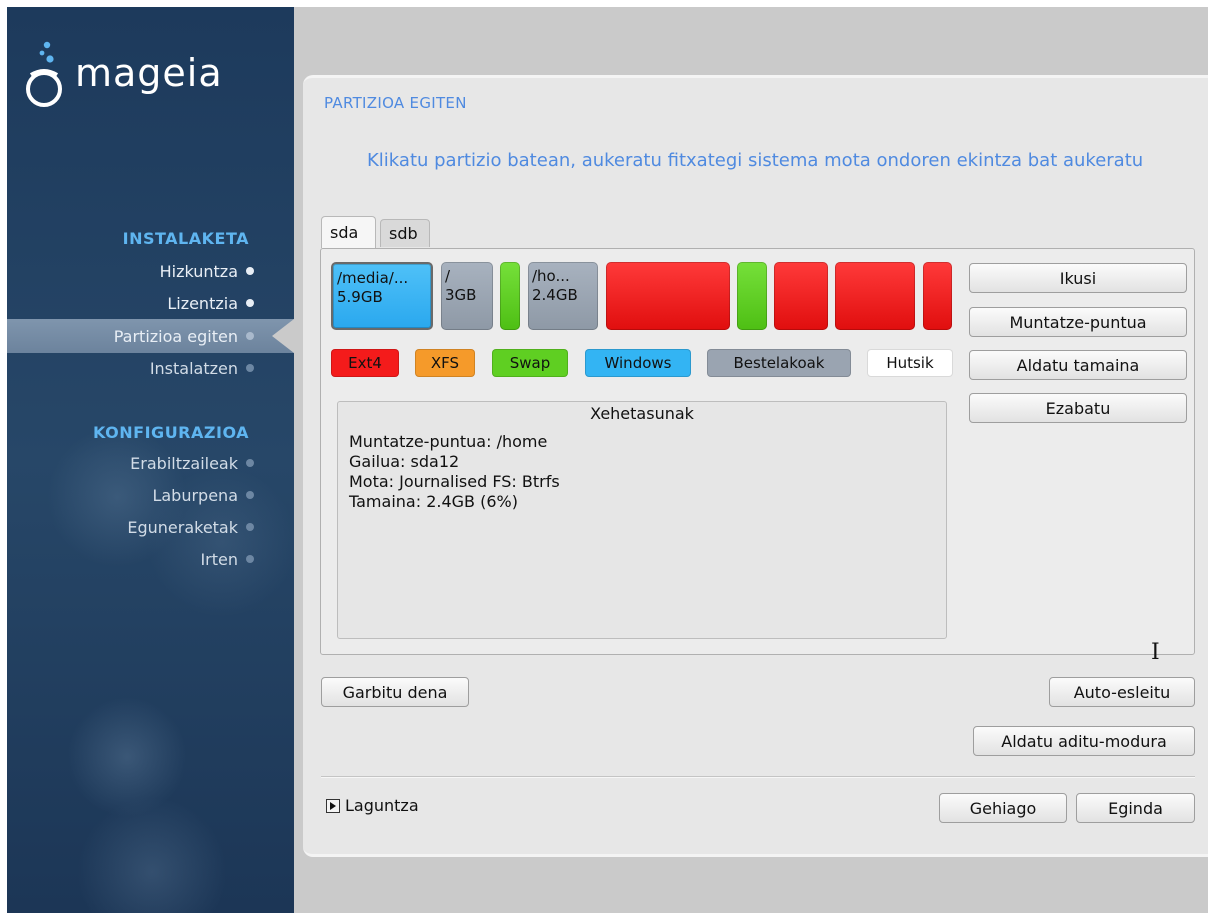 Image resolution: width=1208 pixels, height=913 pixels. I want to click on partition-block: / 3GB, so click(467, 296).